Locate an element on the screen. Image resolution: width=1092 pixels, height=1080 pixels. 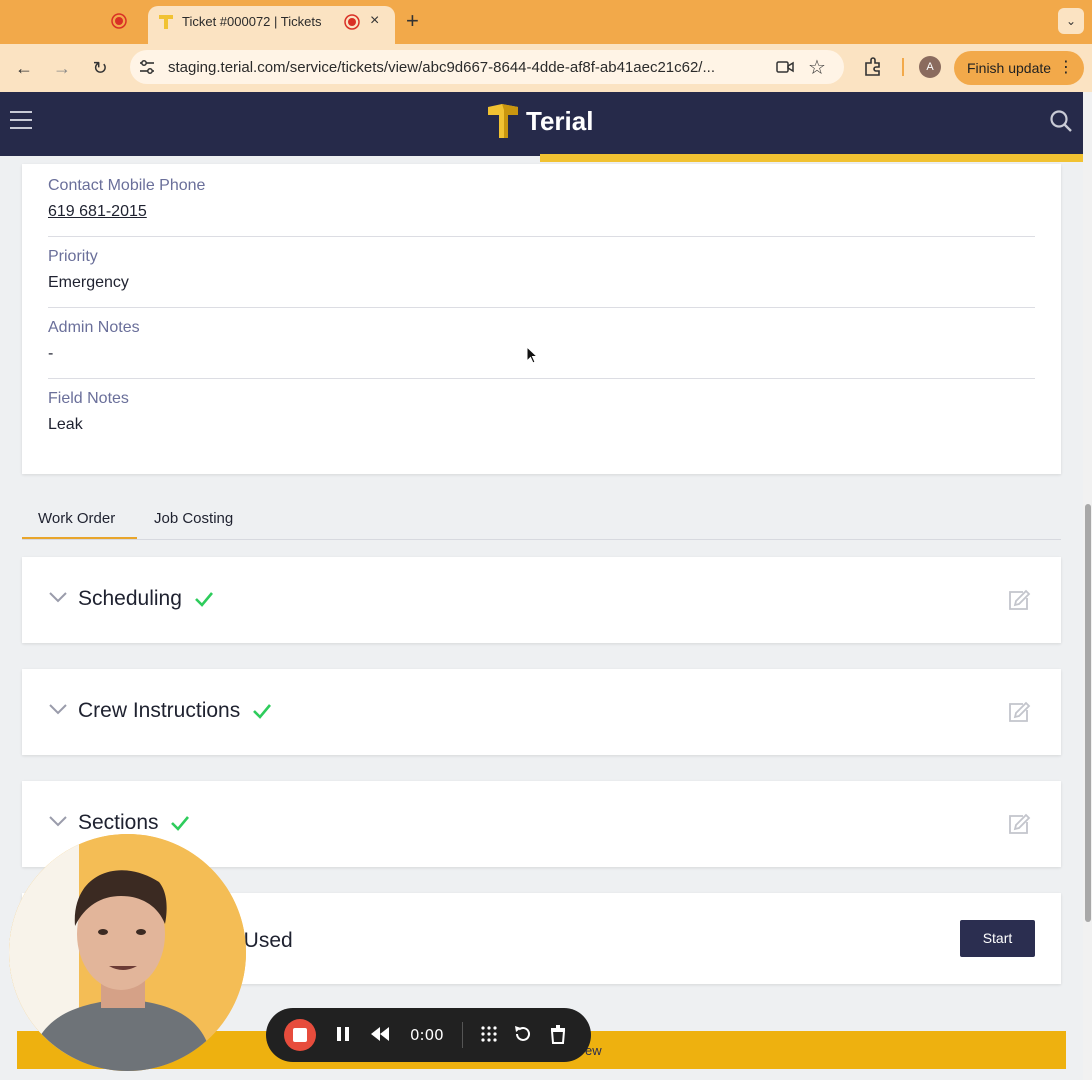
section-title-wrap: Scheduling is located at coordinates (146, 599).